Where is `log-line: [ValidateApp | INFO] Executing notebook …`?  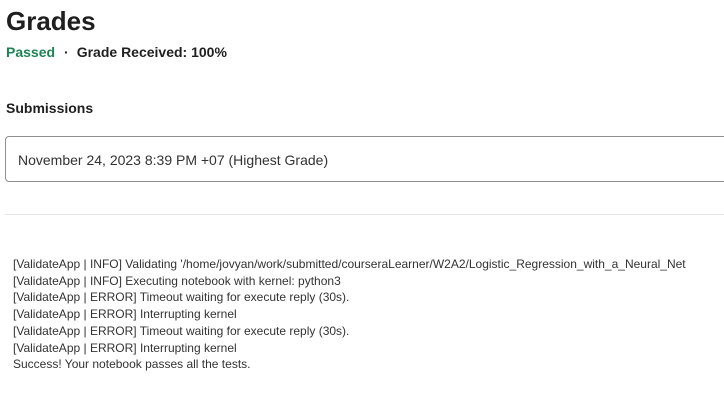
log-line: [ValidateApp | INFO] Executing notebook … is located at coordinates (177, 280).